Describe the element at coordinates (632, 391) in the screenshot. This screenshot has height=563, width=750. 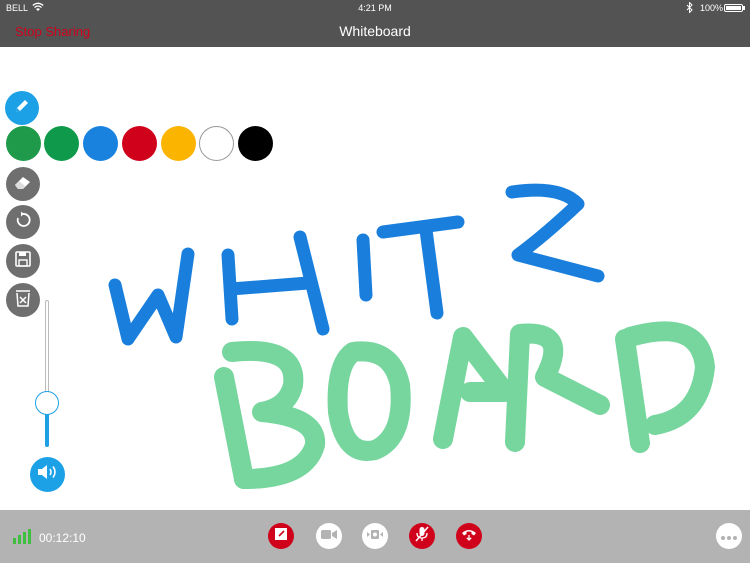
I see `stroke-d-stem` at that location.